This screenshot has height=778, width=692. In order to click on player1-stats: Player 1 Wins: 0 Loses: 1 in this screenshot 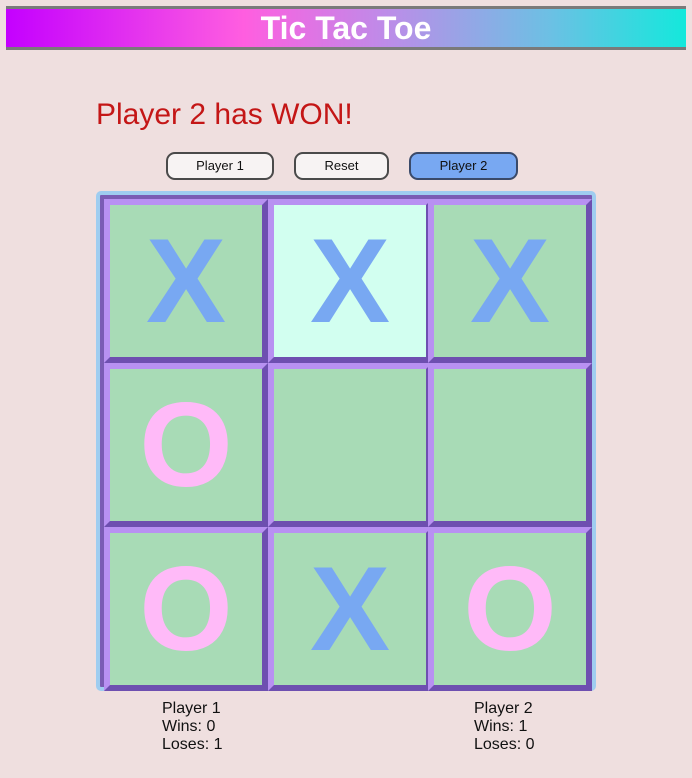, I will do `click(192, 727)`.